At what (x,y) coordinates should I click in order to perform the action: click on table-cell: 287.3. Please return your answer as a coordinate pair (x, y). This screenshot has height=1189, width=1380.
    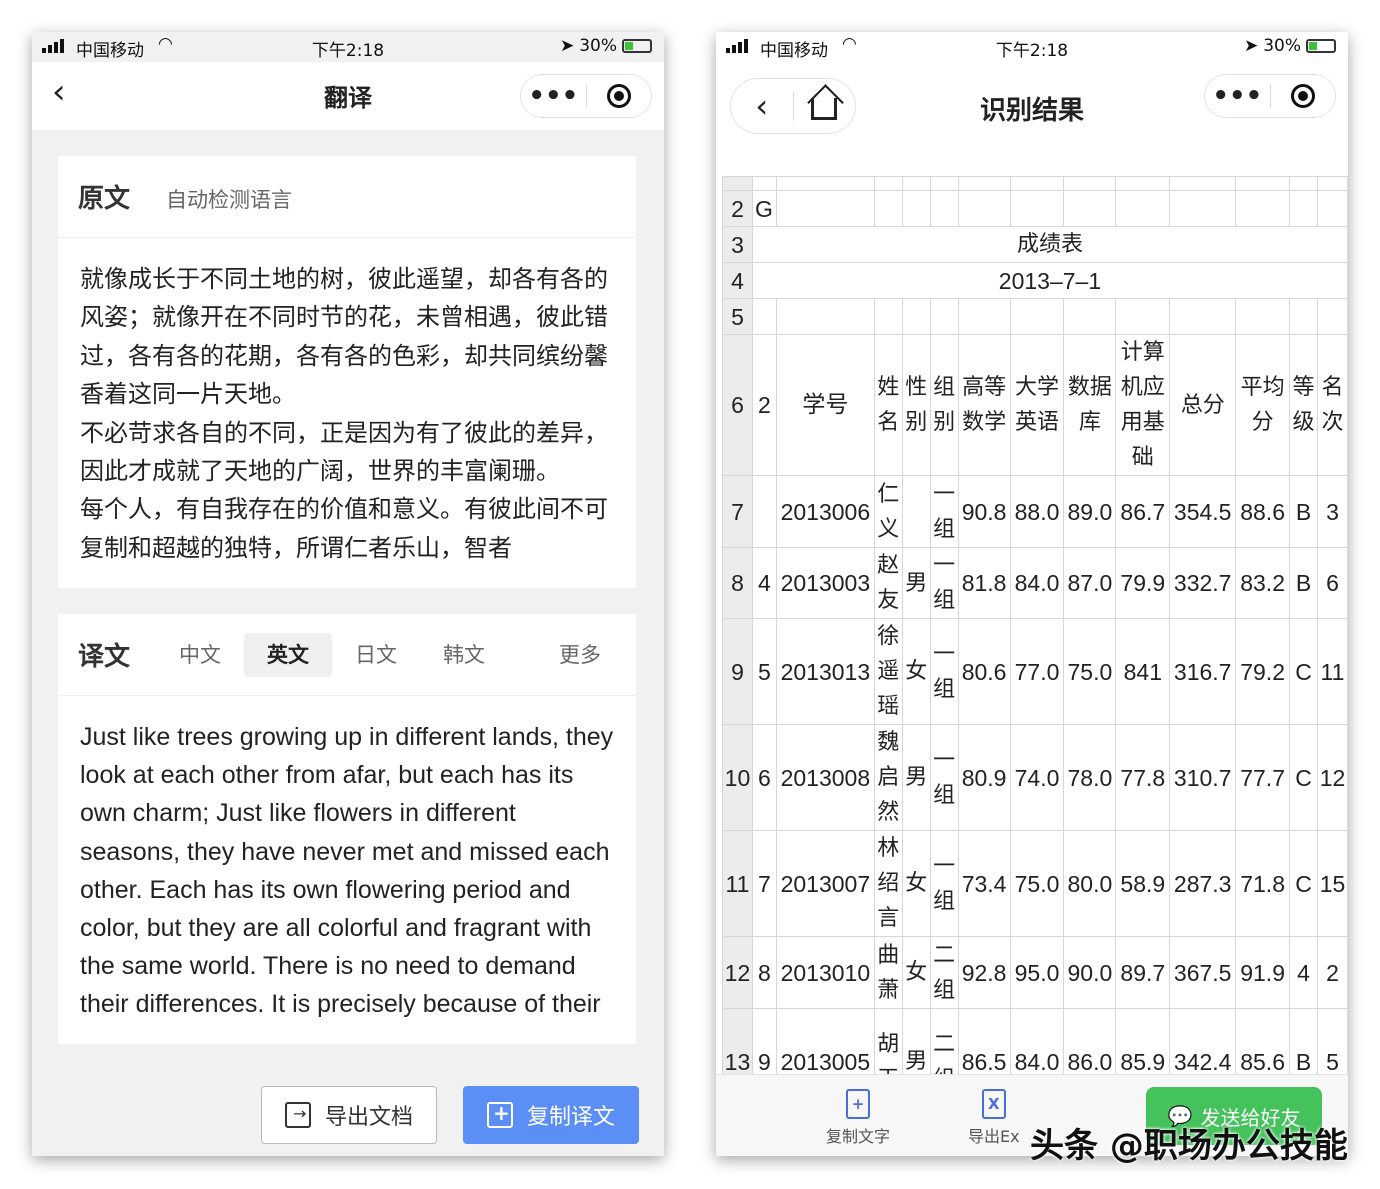
    Looking at the image, I should click on (1203, 883).